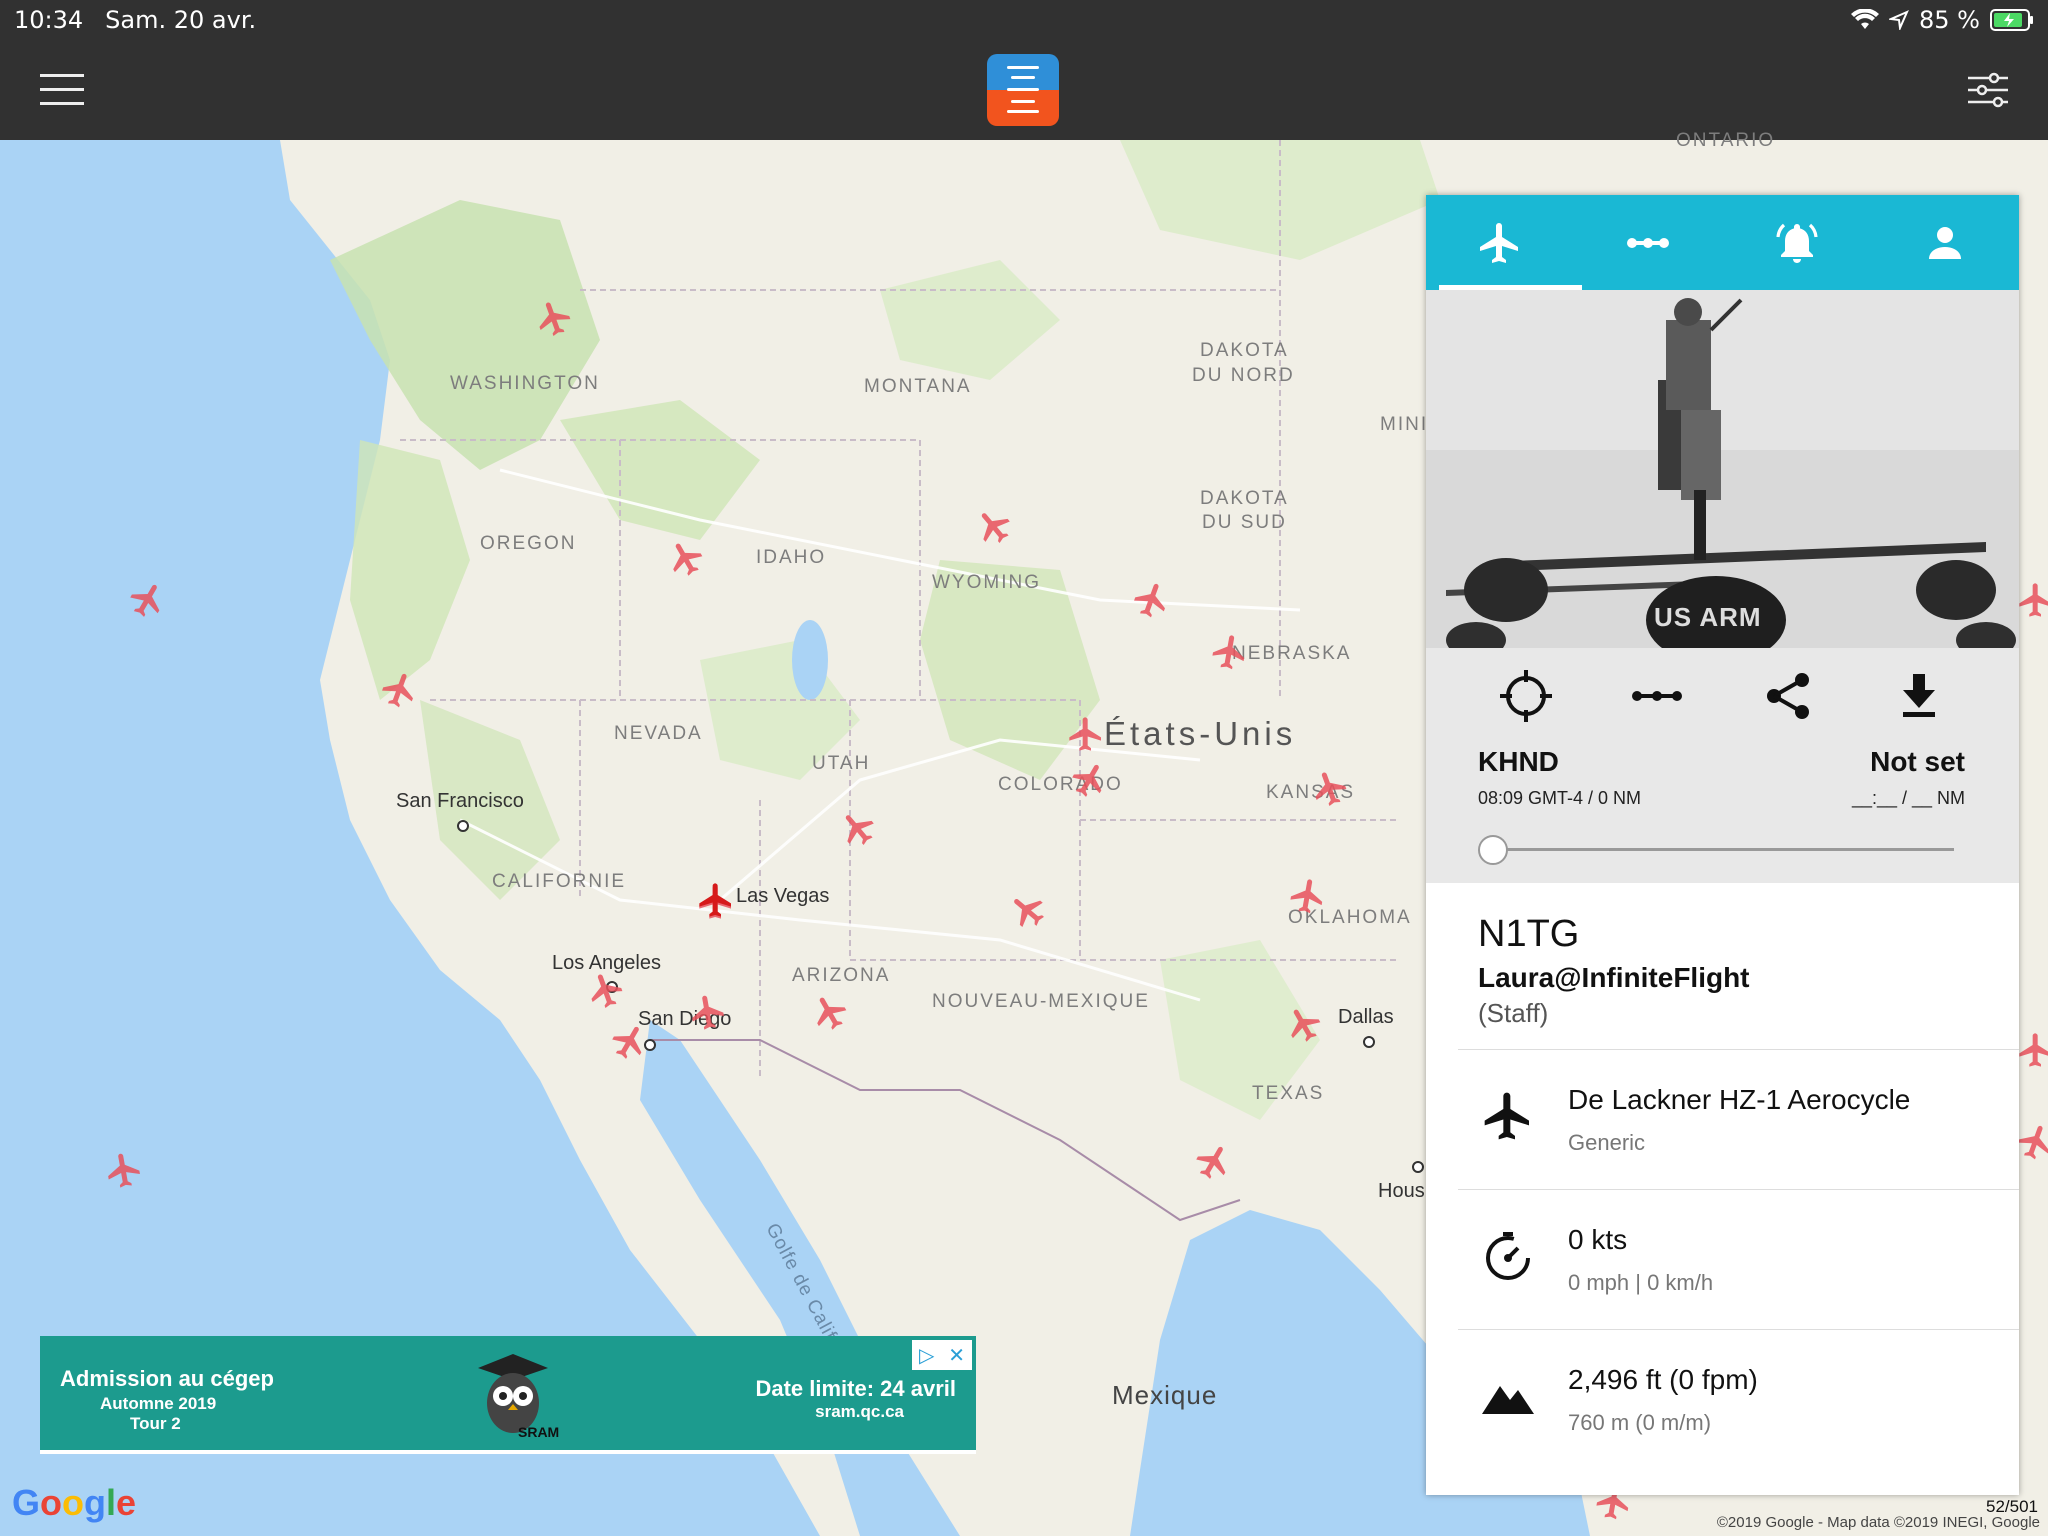 The image size is (2048, 1536). What do you see at coordinates (1165, 1395) in the screenshot?
I see `map-label-mexique: Mexique` at bounding box center [1165, 1395].